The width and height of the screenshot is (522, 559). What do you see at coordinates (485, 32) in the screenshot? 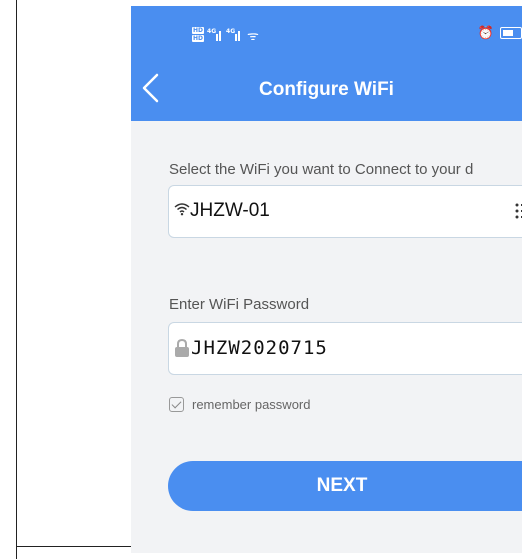
I see `alarm-icon: ⏰` at bounding box center [485, 32].